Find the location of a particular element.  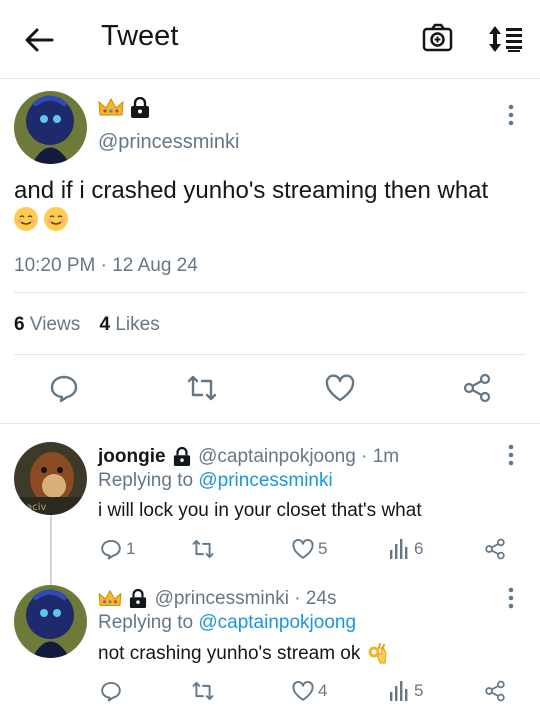

reply-time: · 24s is located at coordinates (315, 598).